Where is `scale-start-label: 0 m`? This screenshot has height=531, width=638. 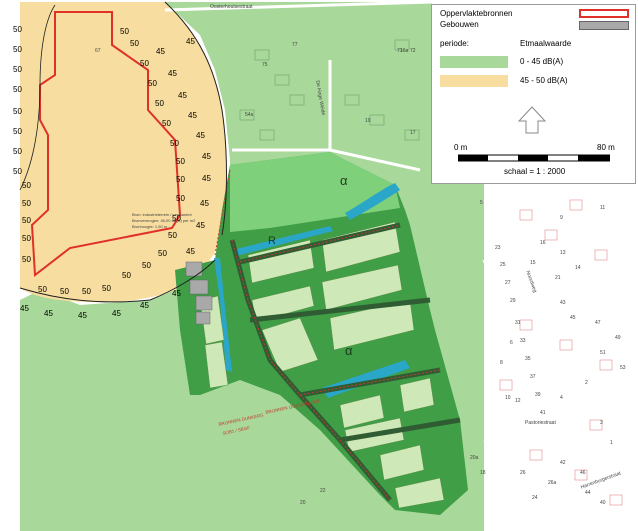
scale-start-label: 0 m is located at coordinates (461, 147).